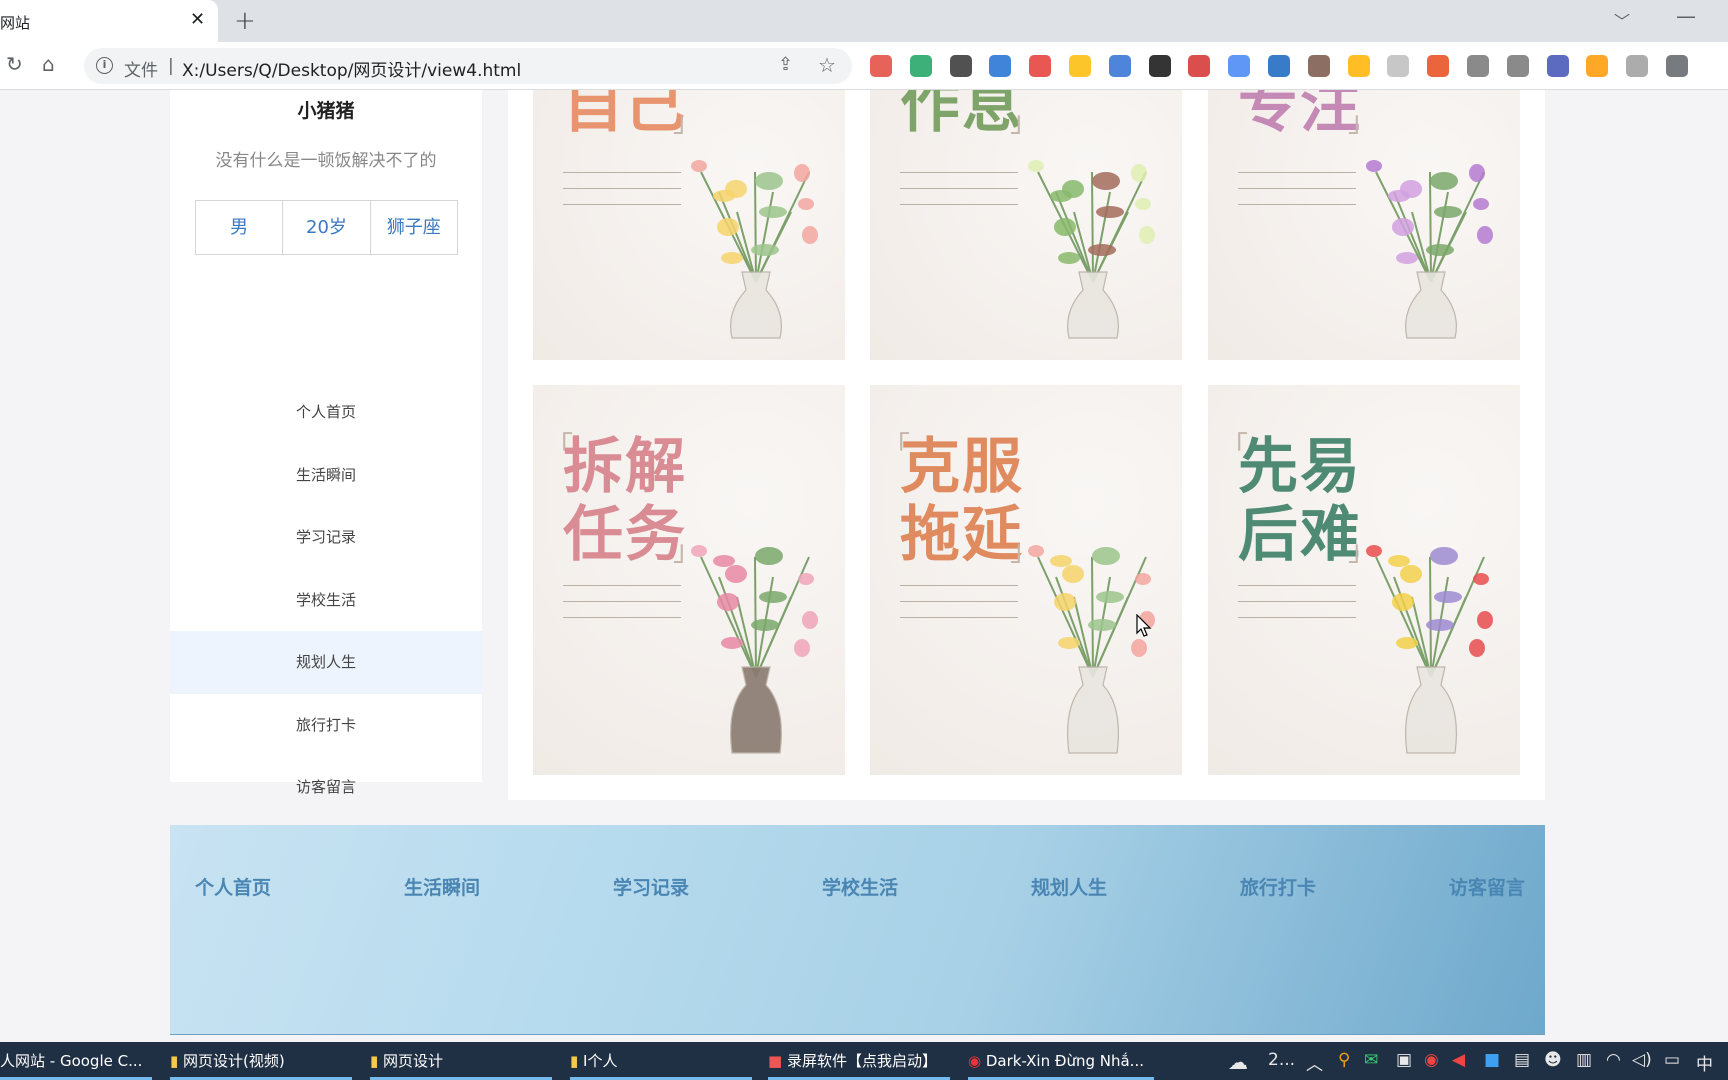  Describe the element at coordinates (1314, 1062) in the screenshot. I see `chevron-up-icon: ︿` at that location.